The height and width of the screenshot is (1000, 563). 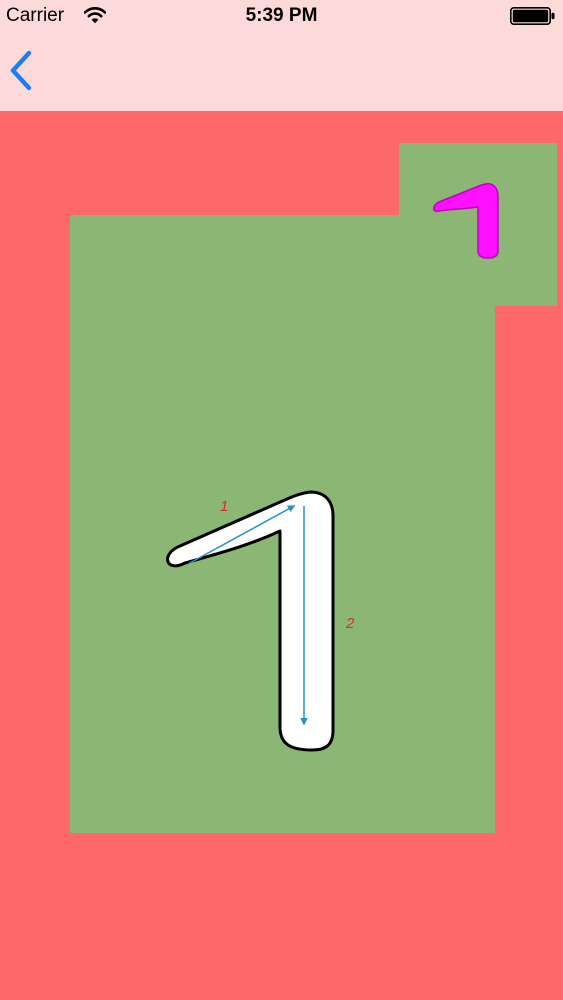 I want to click on status-bar: Carrier 5:39 PM, so click(x=281, y=17).